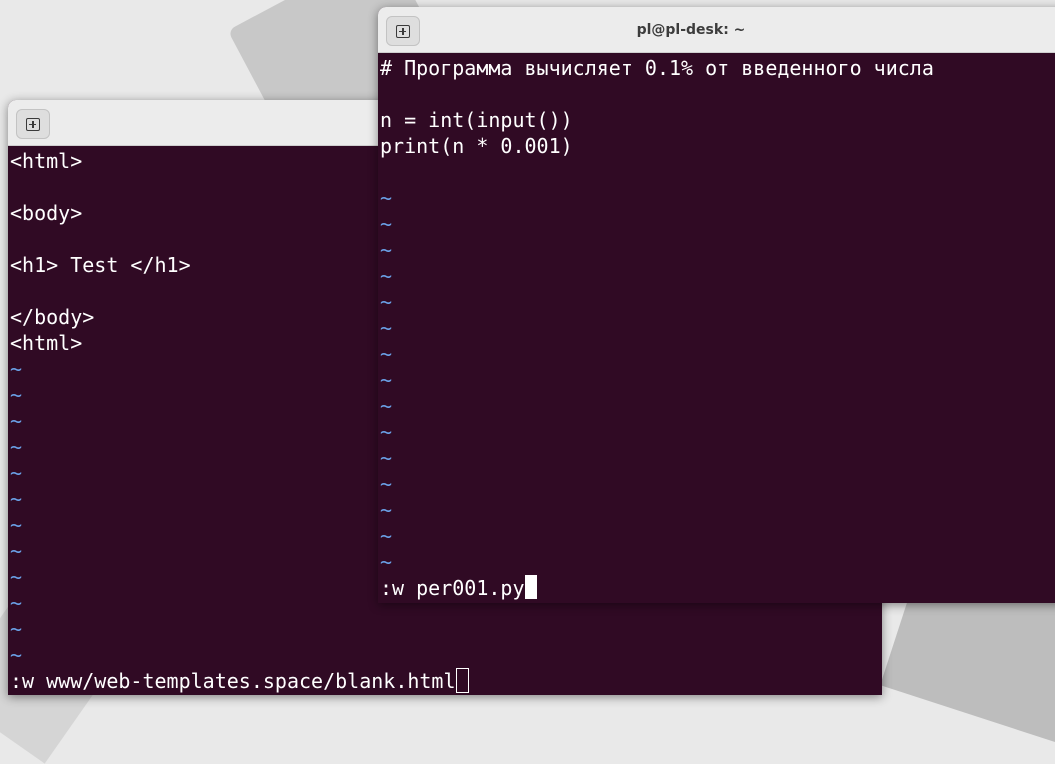 This screenshot has width=1055, height=764. What do you see at coordinates (476, 120) in the screenshot?
I see `buffer-line: n = int(input())` at bounding box center [476, 120].